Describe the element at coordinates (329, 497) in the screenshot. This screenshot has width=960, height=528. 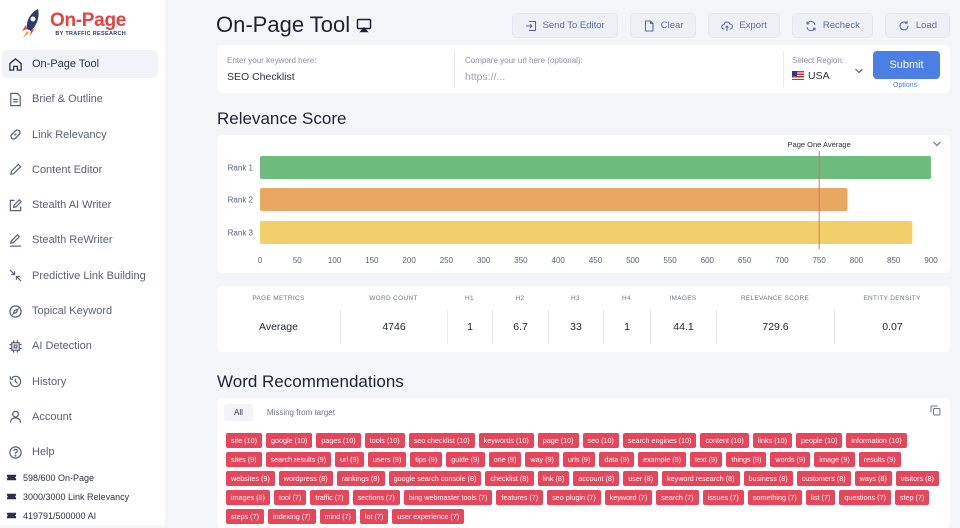
I see `word-tag: traffic (7)` at that location.